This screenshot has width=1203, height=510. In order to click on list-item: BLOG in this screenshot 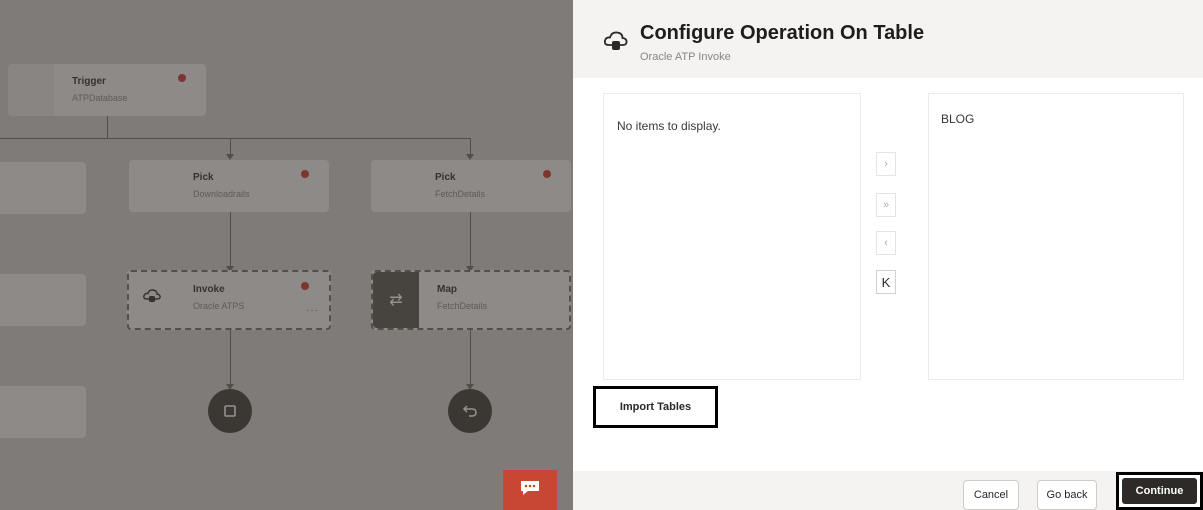, I will do `click(957, 119)`.